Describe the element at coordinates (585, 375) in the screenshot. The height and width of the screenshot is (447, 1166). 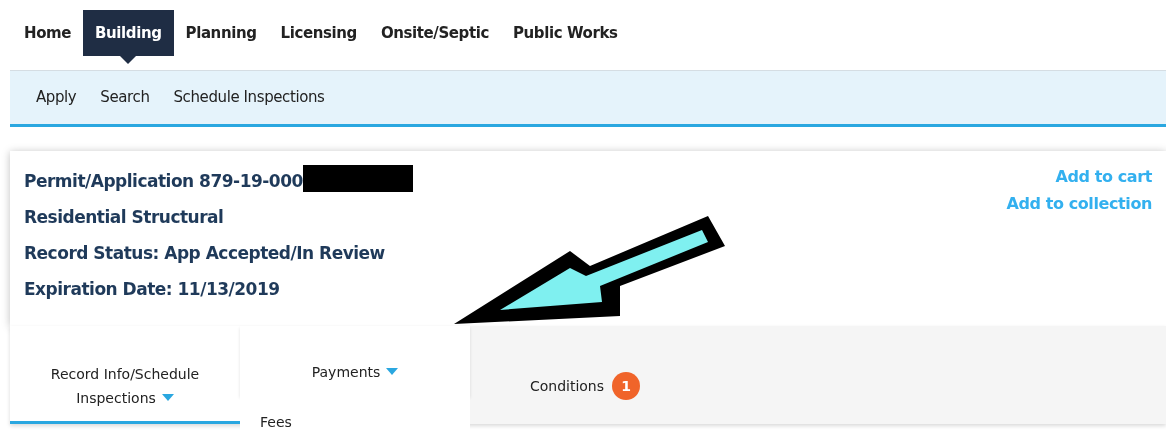
I see `record-tab: Conditions 1` at that location.